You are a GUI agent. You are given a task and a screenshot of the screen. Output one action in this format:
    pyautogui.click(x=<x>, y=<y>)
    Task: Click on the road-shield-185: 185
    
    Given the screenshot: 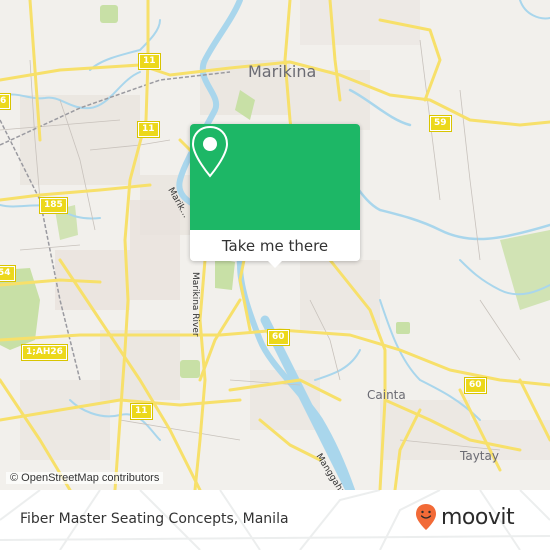 What is the action you would take?
    pyautogui.click(x=53, y=205)
    